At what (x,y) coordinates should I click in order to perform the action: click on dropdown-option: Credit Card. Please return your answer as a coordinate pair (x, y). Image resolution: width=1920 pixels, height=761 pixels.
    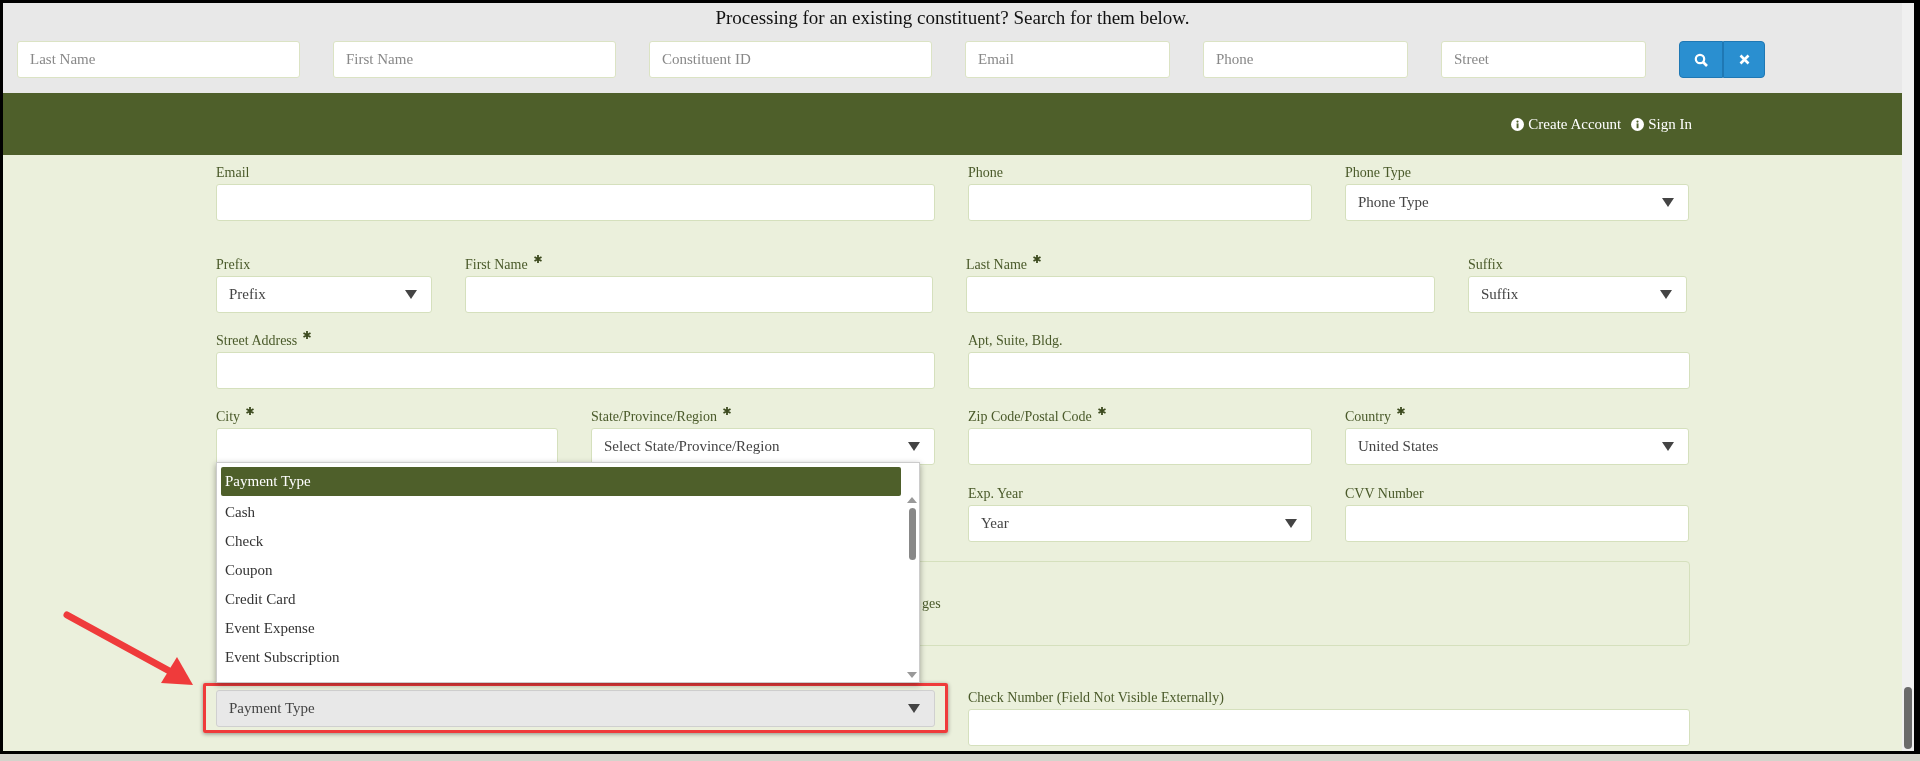
    Looking at the image, I should click on (561, 599).